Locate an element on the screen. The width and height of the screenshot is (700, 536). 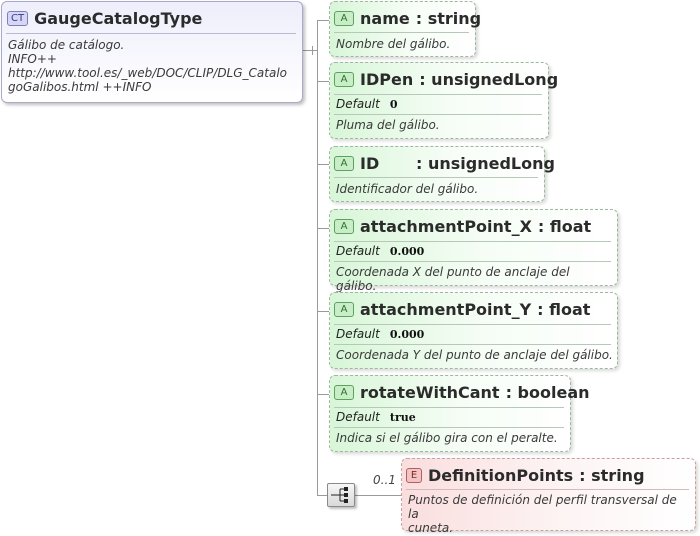
complex-type-badge: CT is located at coordinates (18, 18).